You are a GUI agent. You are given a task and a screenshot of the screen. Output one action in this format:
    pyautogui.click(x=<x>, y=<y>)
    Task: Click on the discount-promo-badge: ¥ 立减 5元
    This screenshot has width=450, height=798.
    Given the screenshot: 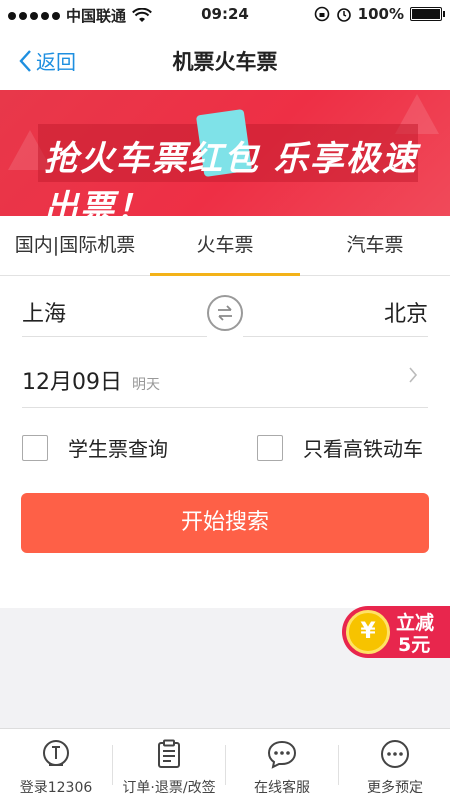 What is the action you would take?
    pyautogui.click(x=396, y=632)
    